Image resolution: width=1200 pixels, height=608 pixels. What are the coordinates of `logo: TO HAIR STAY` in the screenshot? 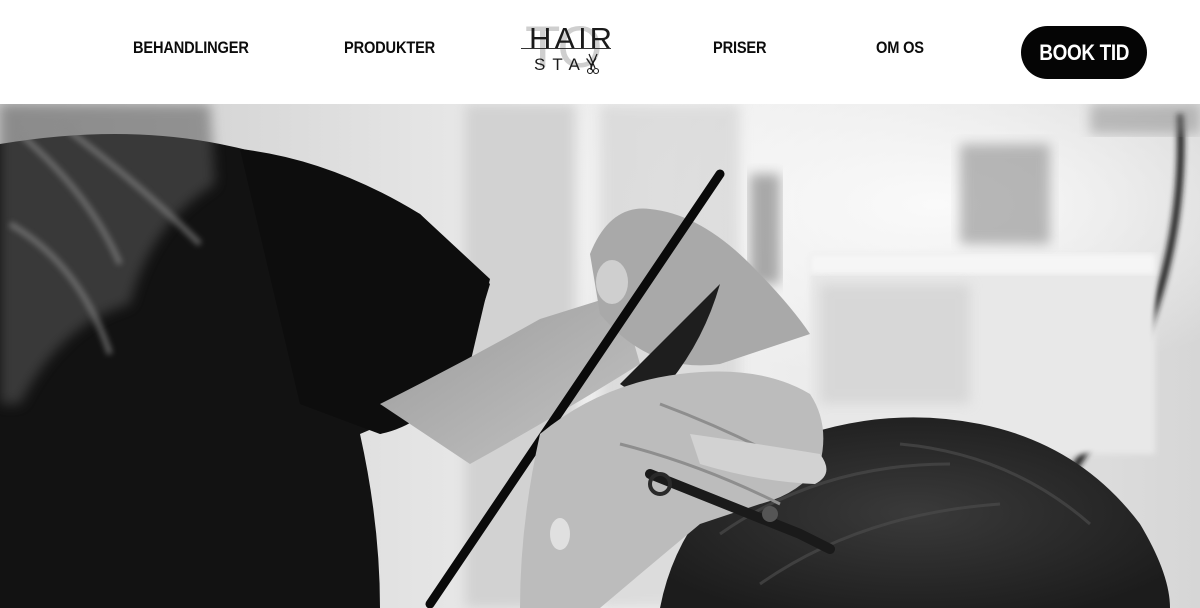 It's located at (565, 49).